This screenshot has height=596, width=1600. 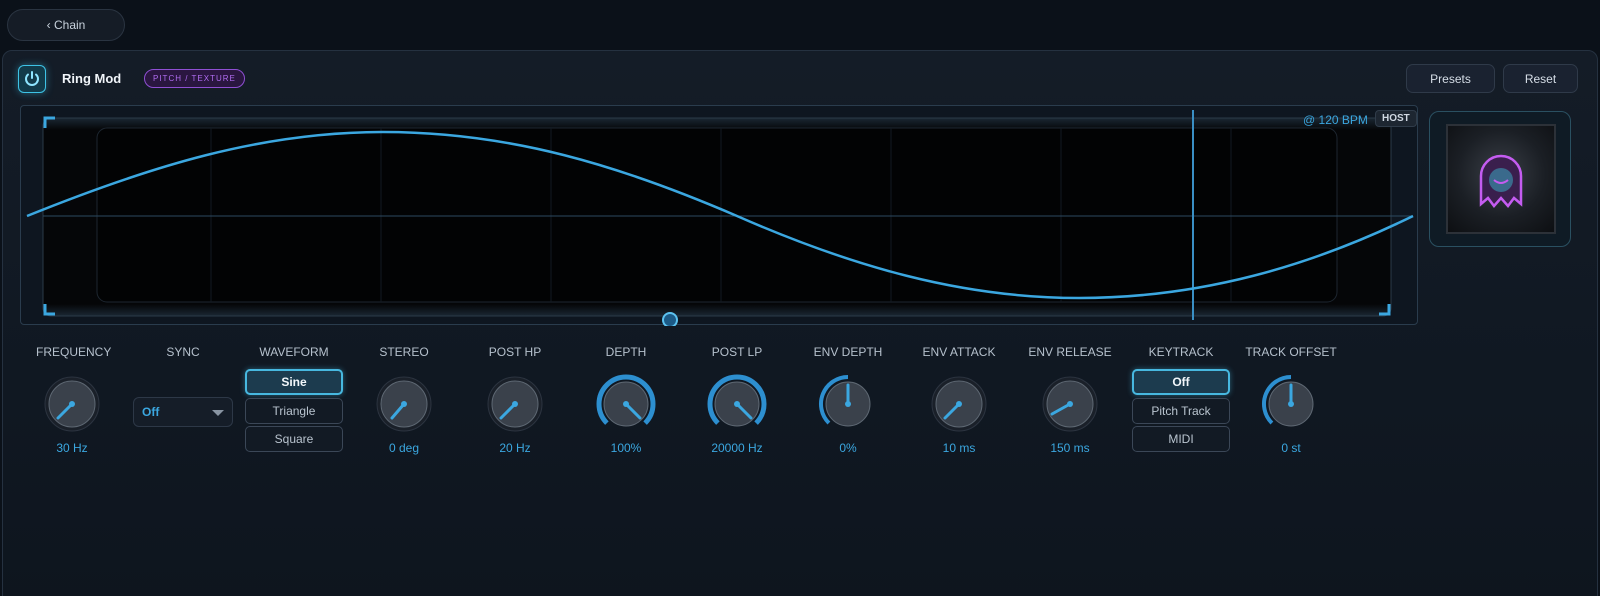 What do you see at coordinates (183, 412) in the screenshot?
I see `sync-dropdown: Off` at bounding box center [183, 412].